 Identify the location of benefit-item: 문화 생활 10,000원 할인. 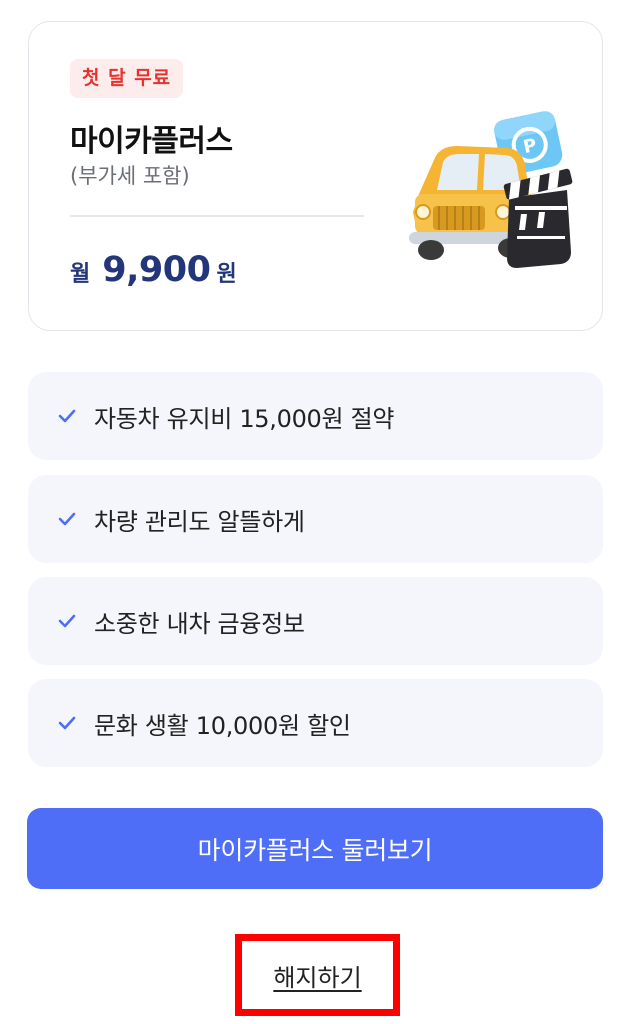
(315, 723).